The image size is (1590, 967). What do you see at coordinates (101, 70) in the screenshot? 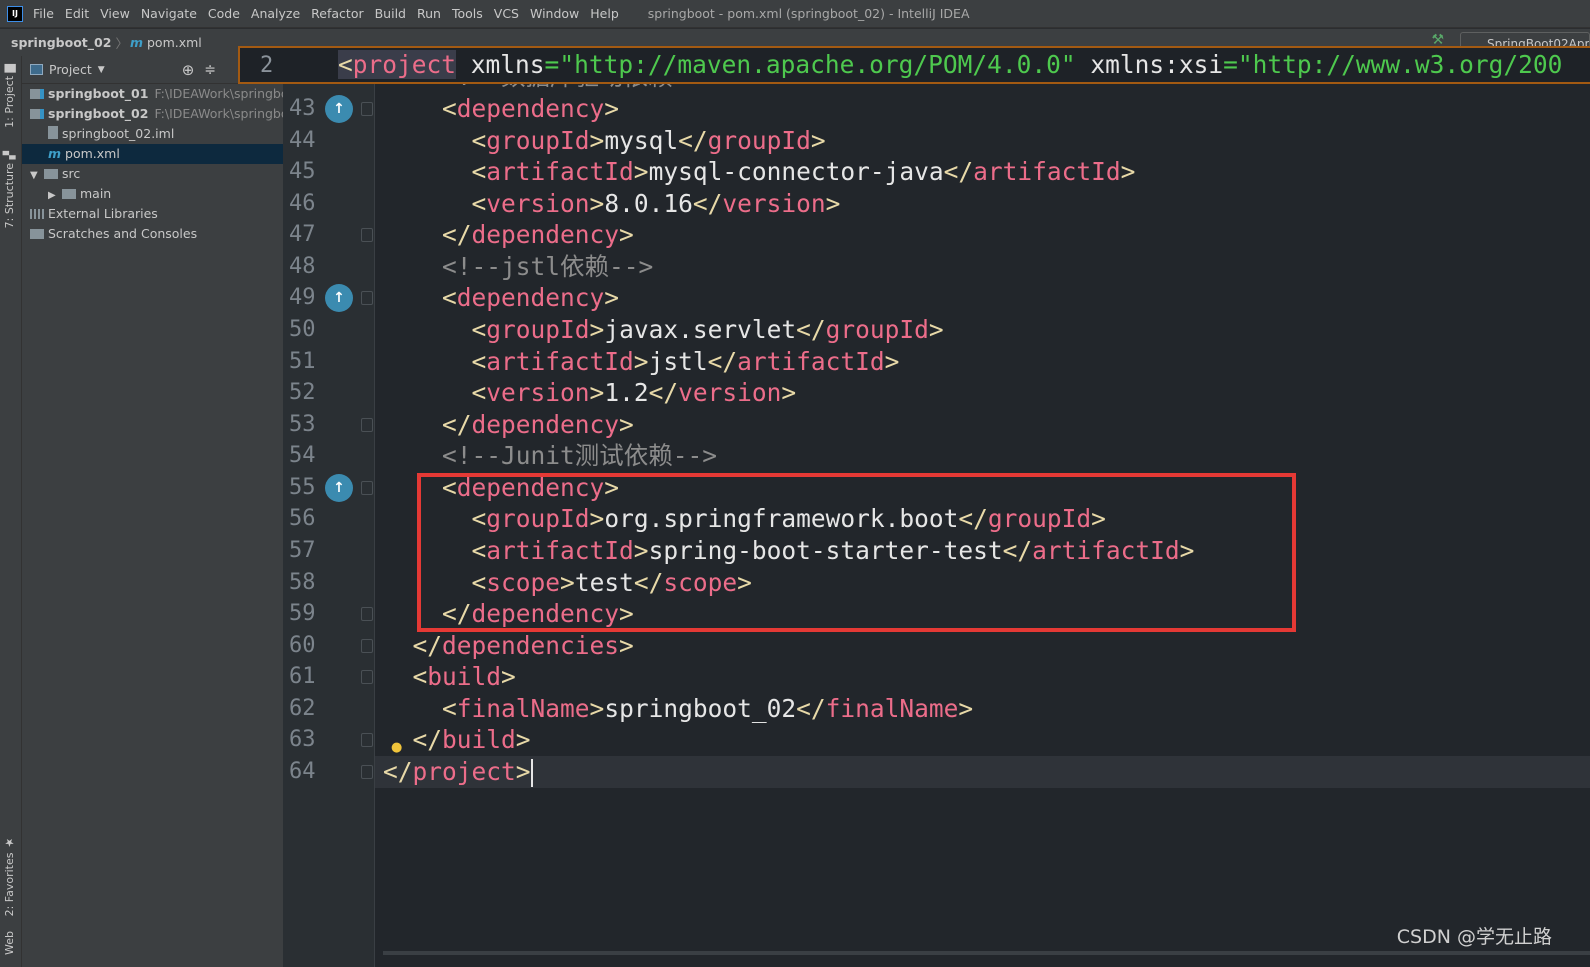
I see `chevron-down-icon: ▼` at bounding box center [101, 70].